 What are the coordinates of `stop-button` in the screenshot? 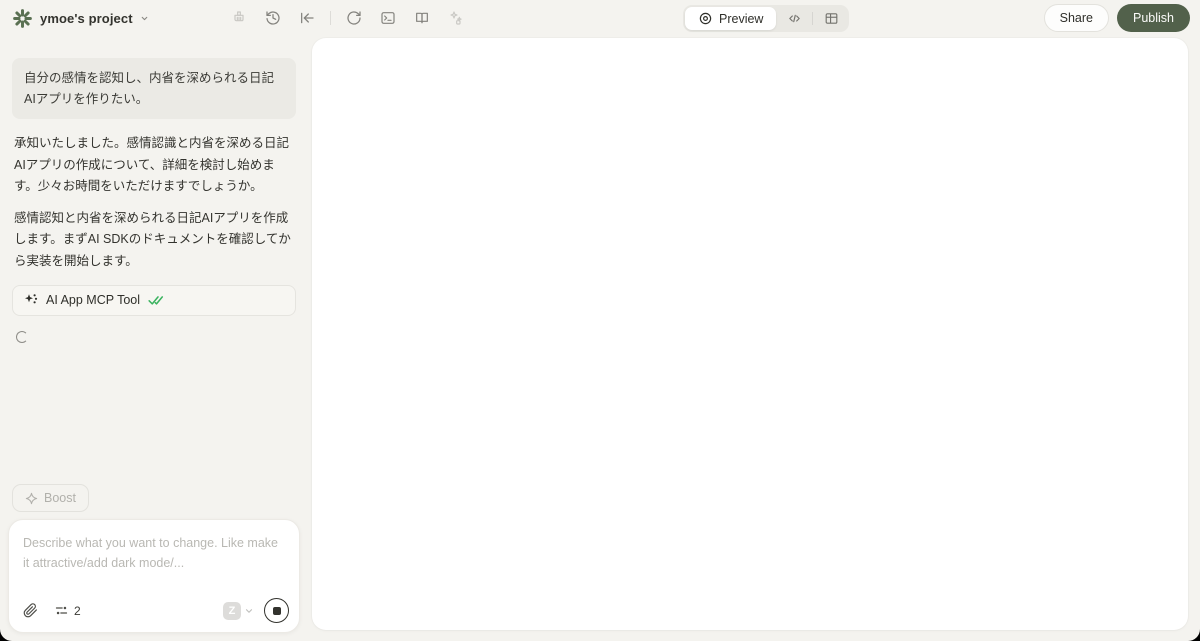 It's located at (276, 610).